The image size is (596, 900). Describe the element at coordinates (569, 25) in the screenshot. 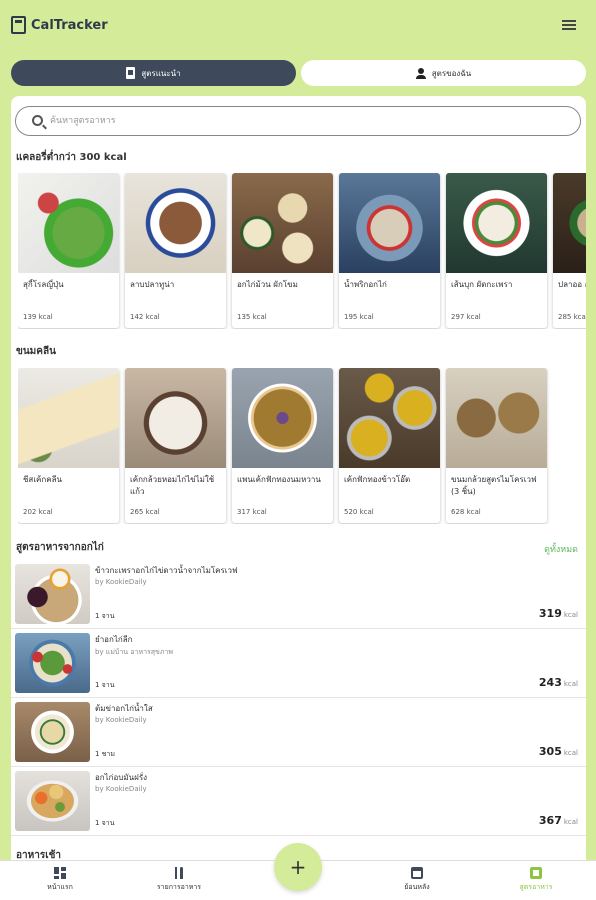

I see `hamburger-menu-icon` at that location.